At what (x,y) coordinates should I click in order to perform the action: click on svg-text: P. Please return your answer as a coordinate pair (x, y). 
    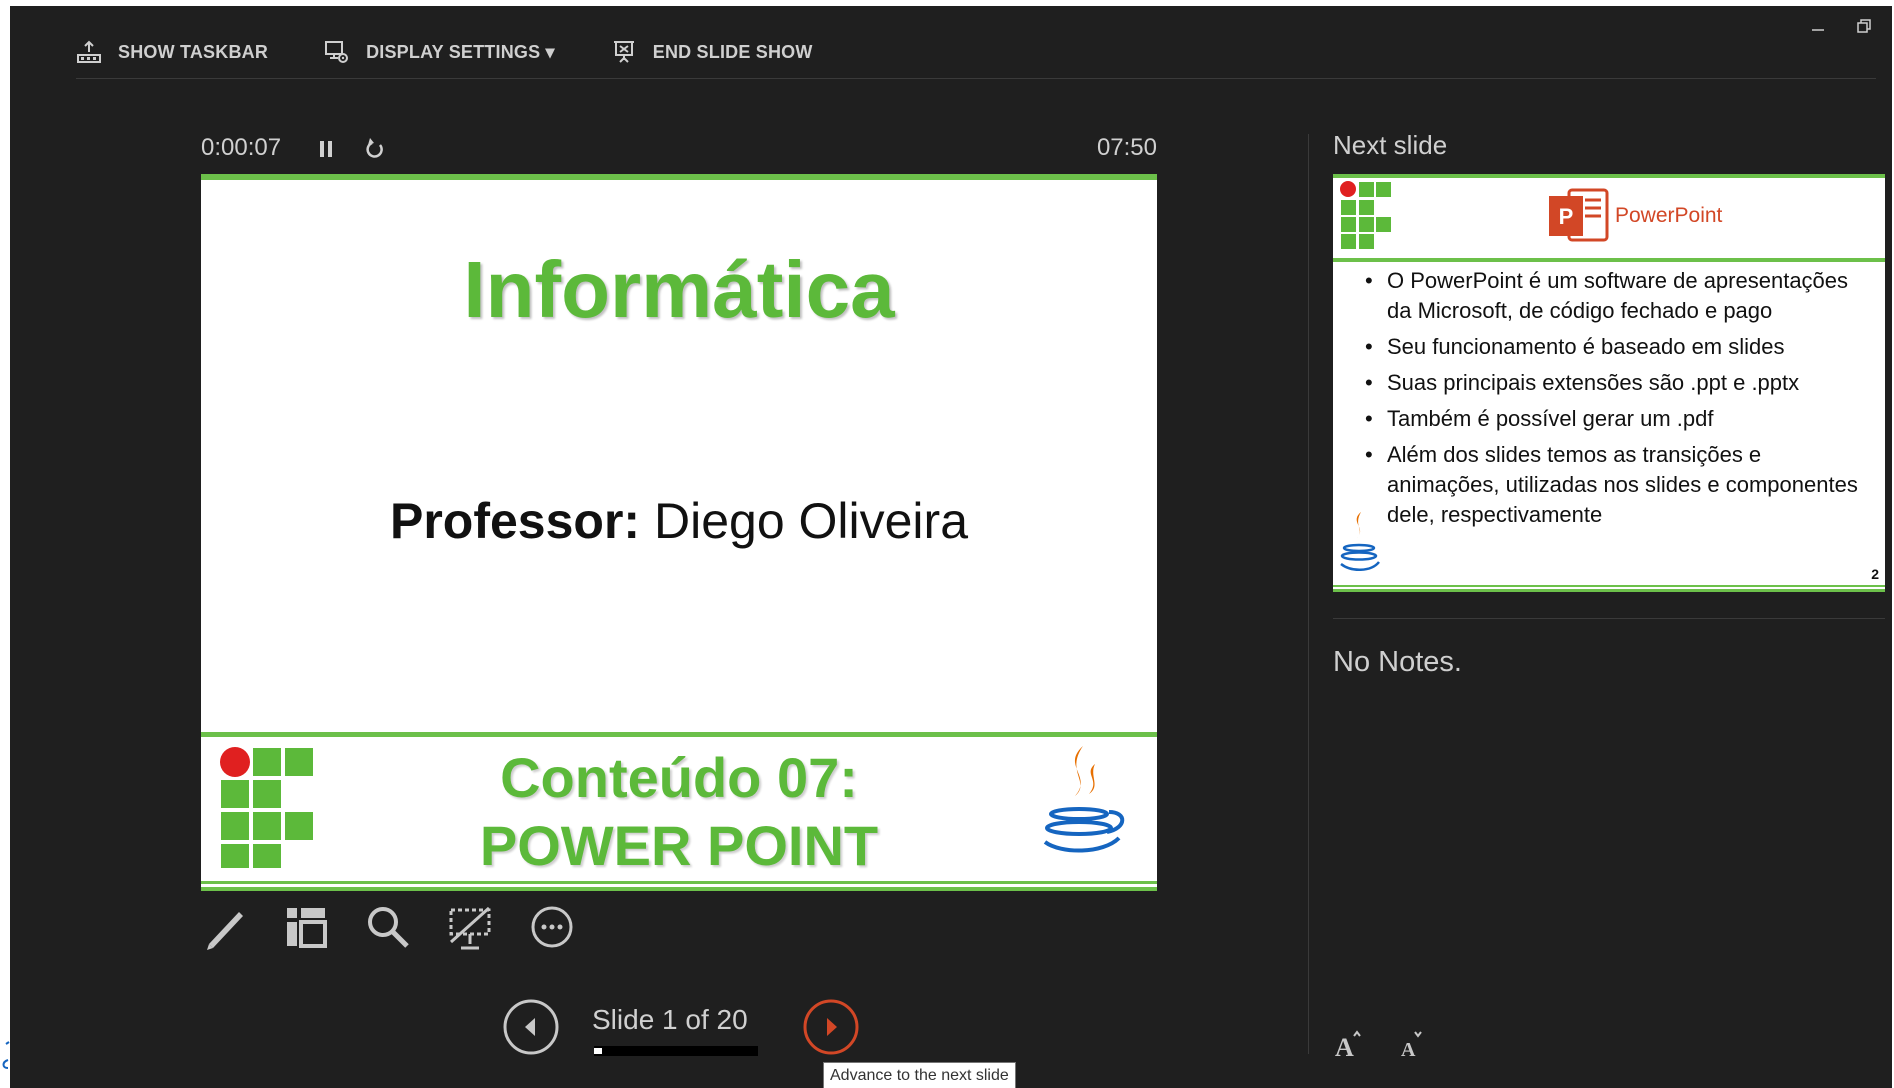
    Looking at the image, I should click on (1566, 216).